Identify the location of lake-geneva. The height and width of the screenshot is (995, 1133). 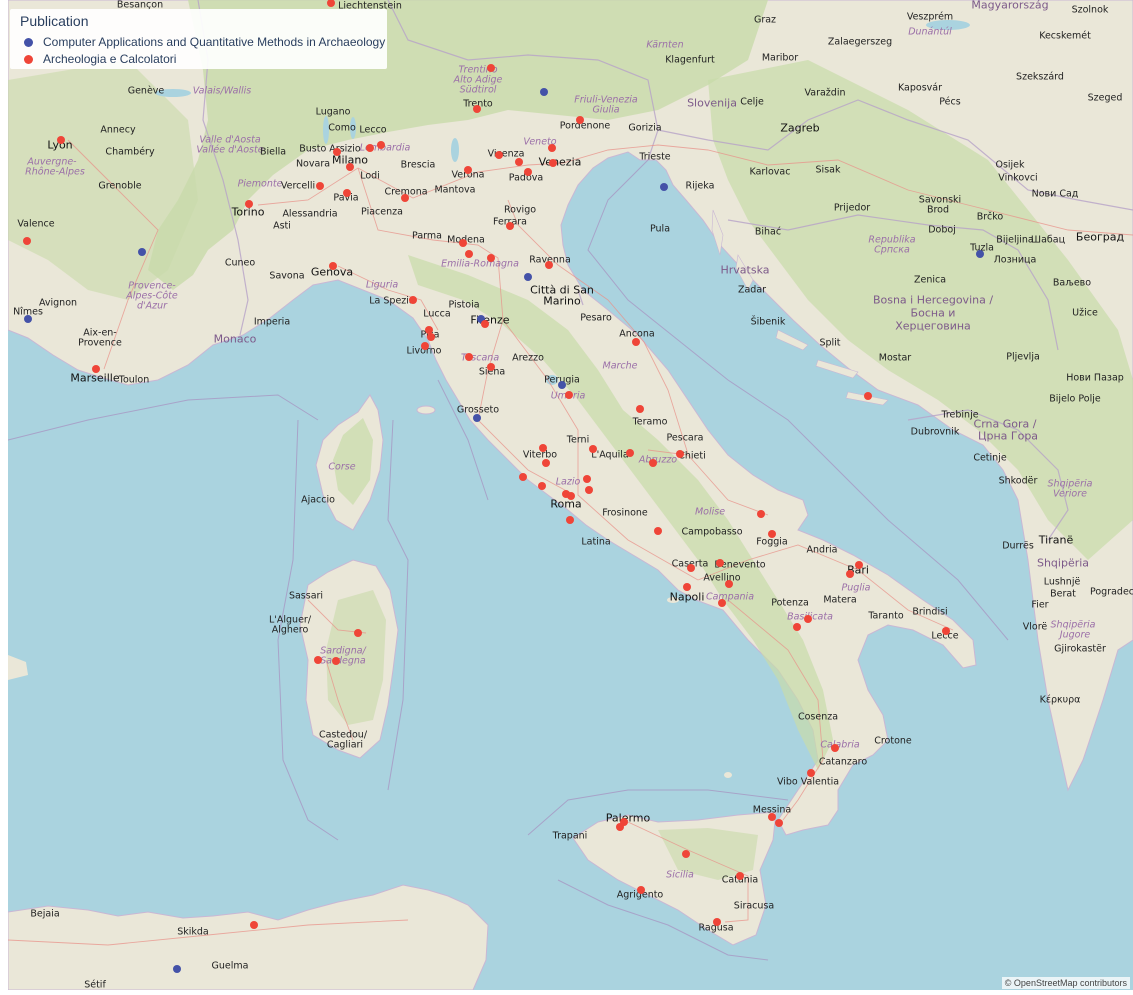
(173, 93).